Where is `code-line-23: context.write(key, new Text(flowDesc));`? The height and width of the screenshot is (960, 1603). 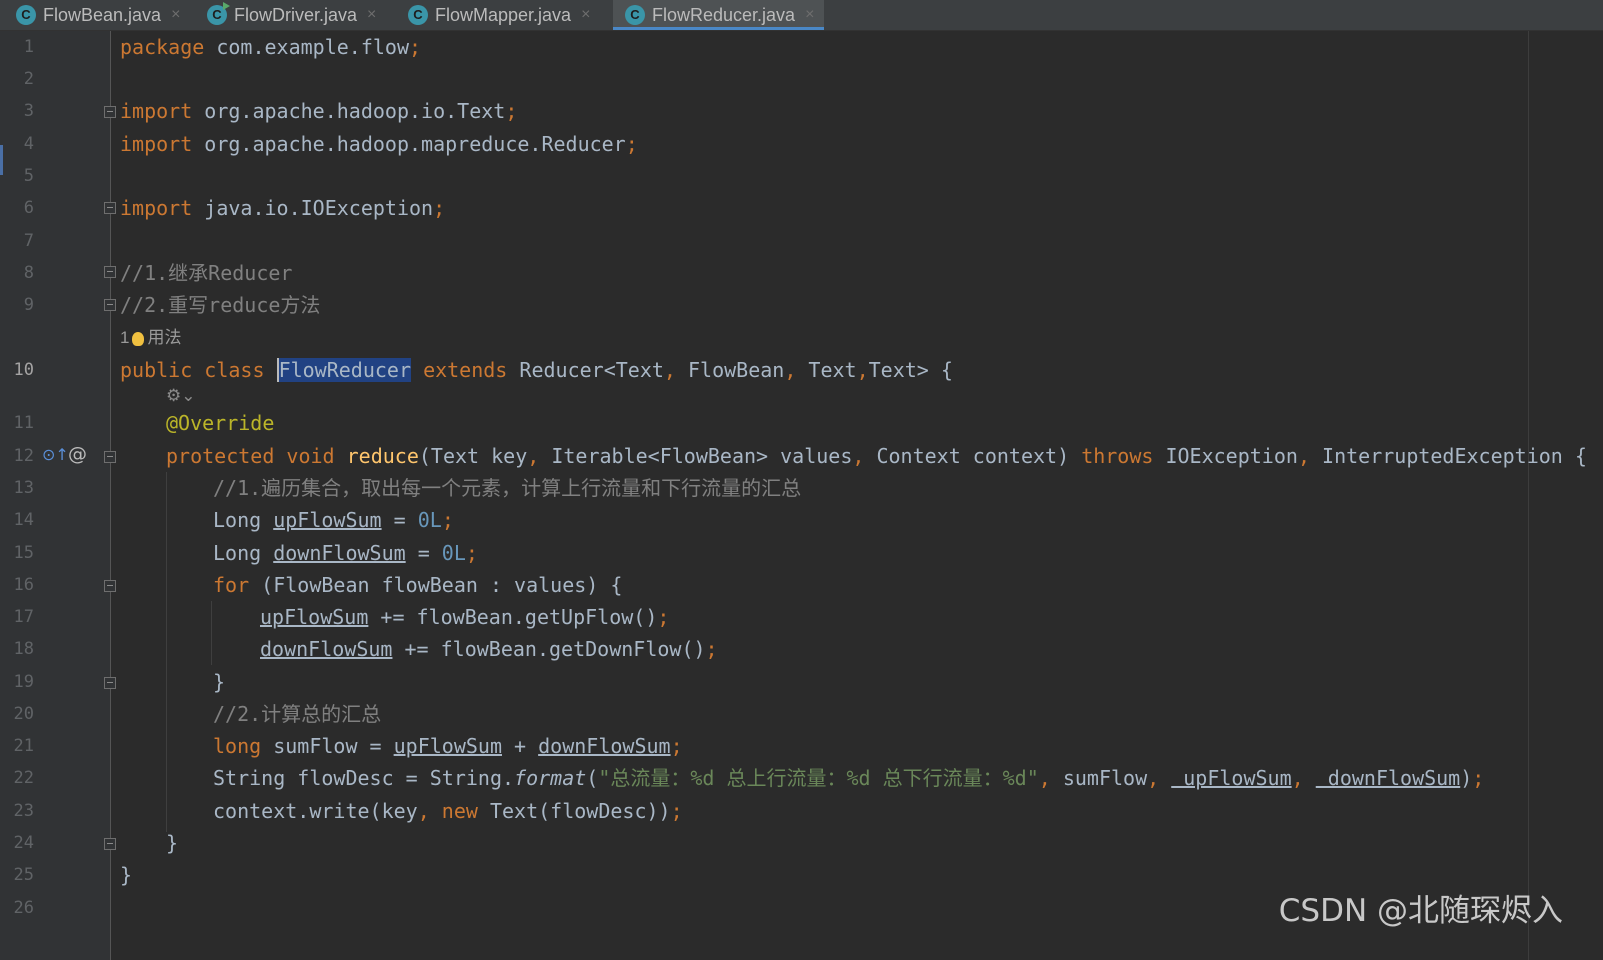 code-line-23: context.write(key, new Text(flowDesc)); is located at coordinates (448, 811).